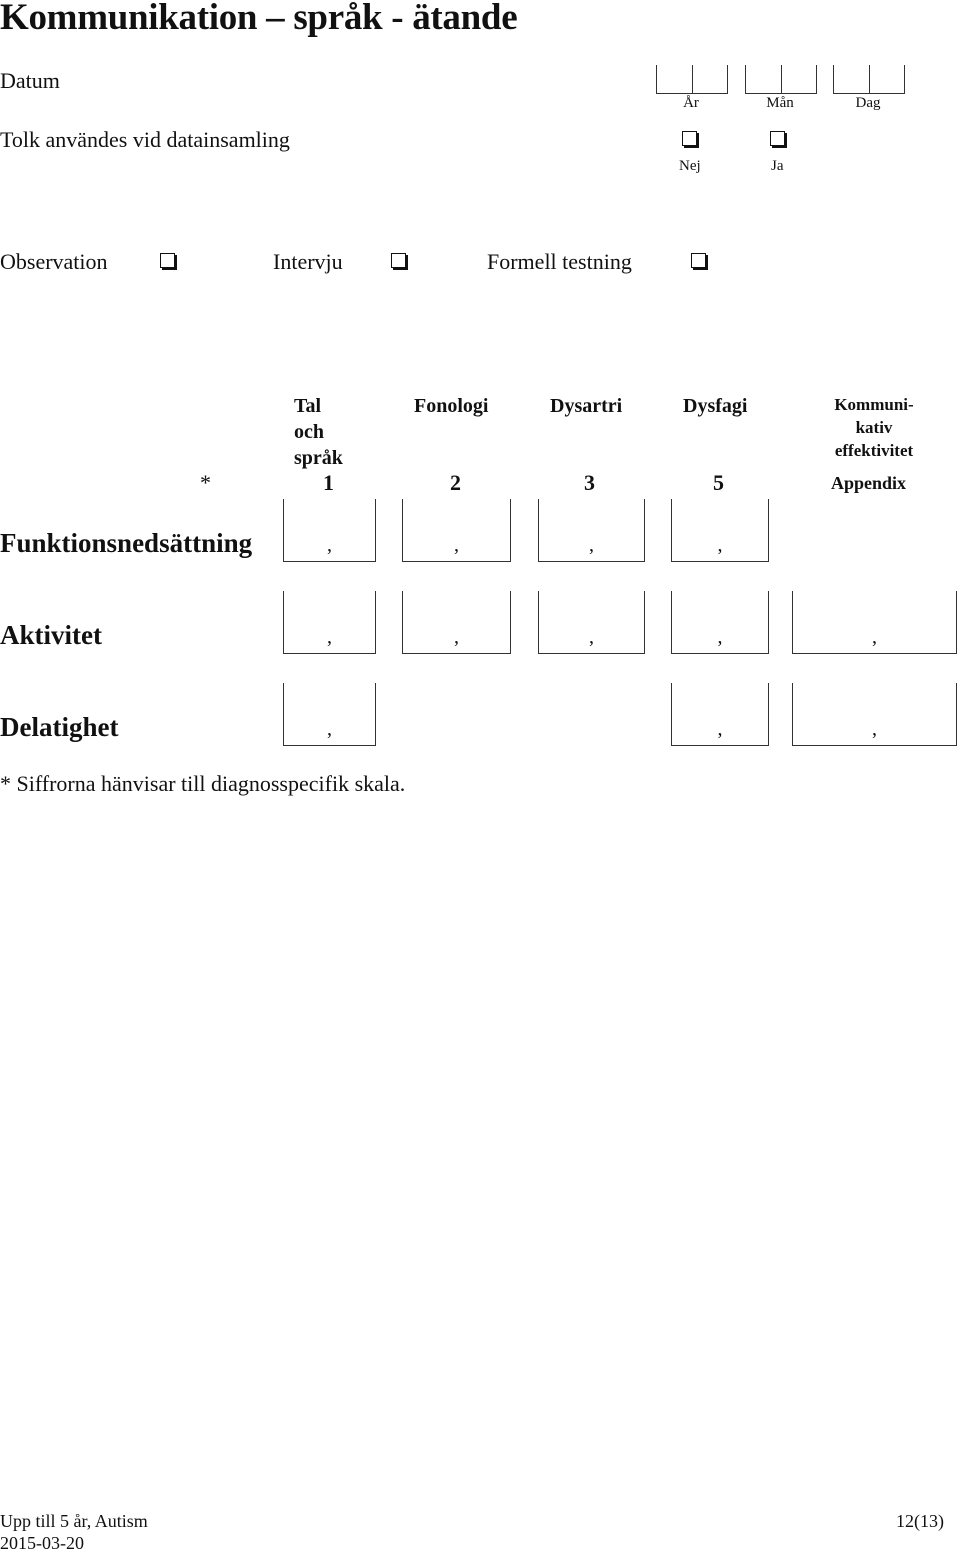 The image size is (960, 1554). What do you see at coordinates (689, 138) in the screenshot?
I see `interpreter-no-checkbox` at bounding box center [689, 138].